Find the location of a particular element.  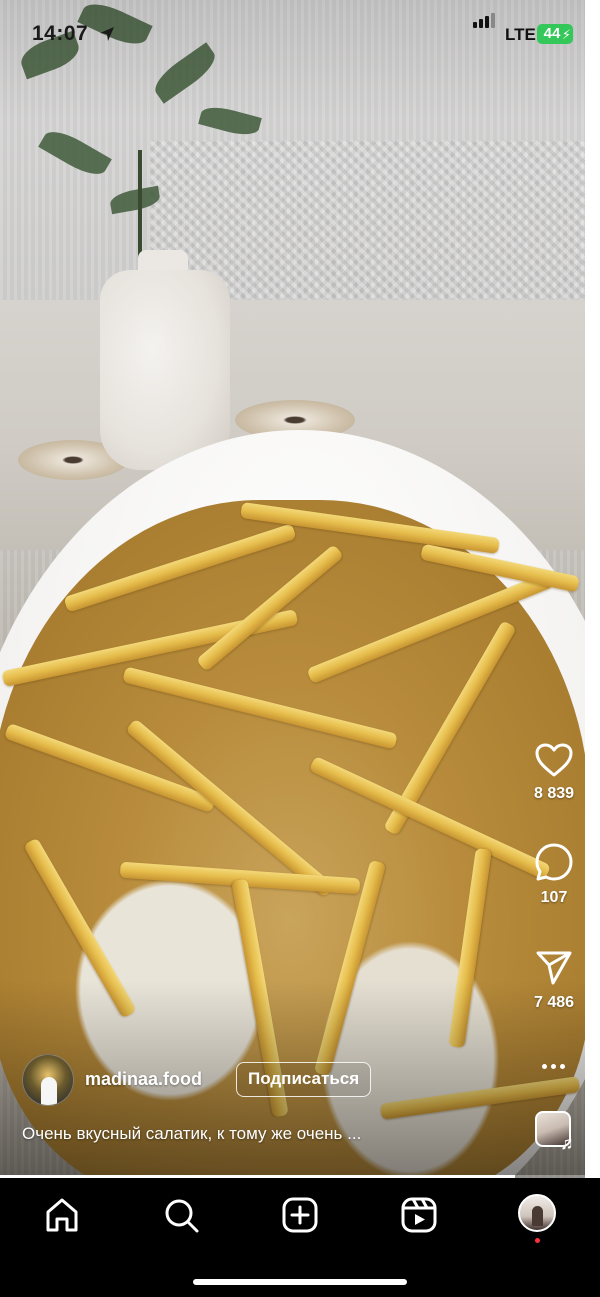

paper-plane-icon is located at coordinates (554, 968).